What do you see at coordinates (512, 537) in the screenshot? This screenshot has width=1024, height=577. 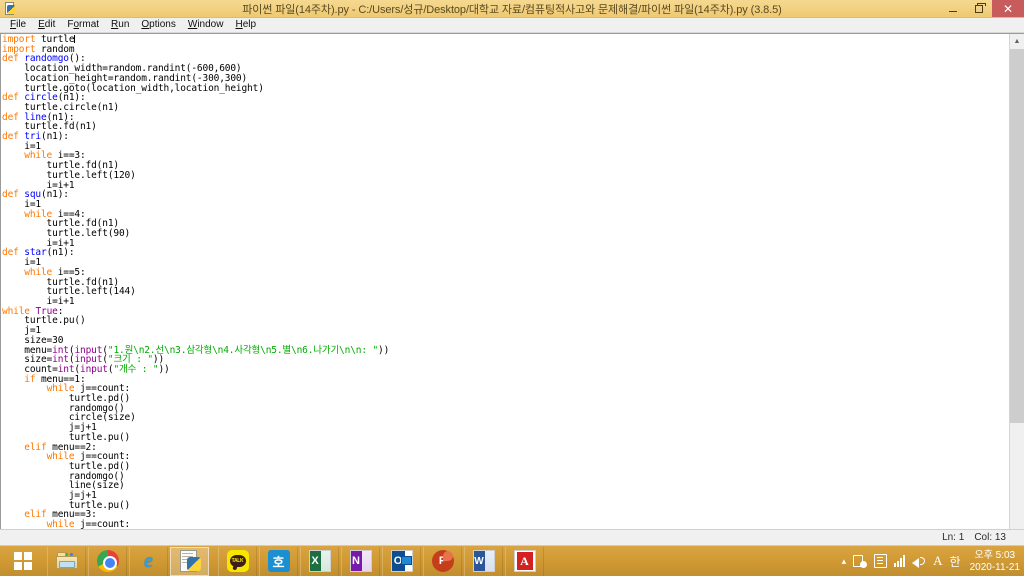 I see `status-bar: Ln: 1 Col: 13` at bounding box center [512, 537].